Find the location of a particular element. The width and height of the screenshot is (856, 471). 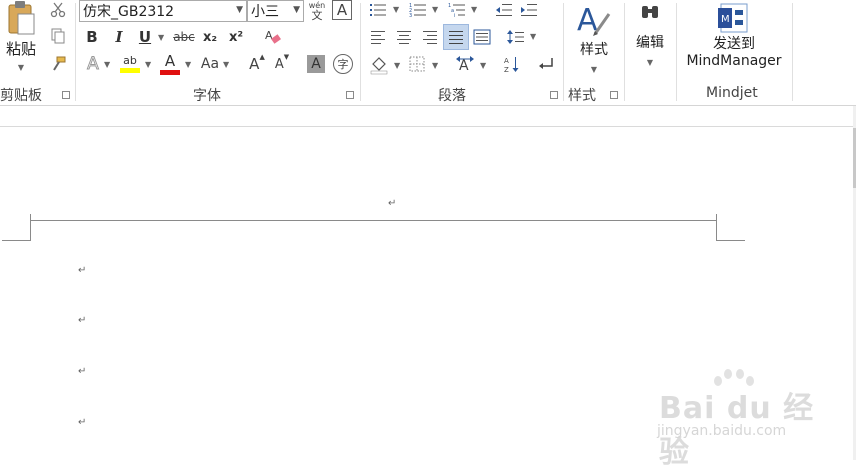

underline-glyph: U is located at coordinates (145, 37).